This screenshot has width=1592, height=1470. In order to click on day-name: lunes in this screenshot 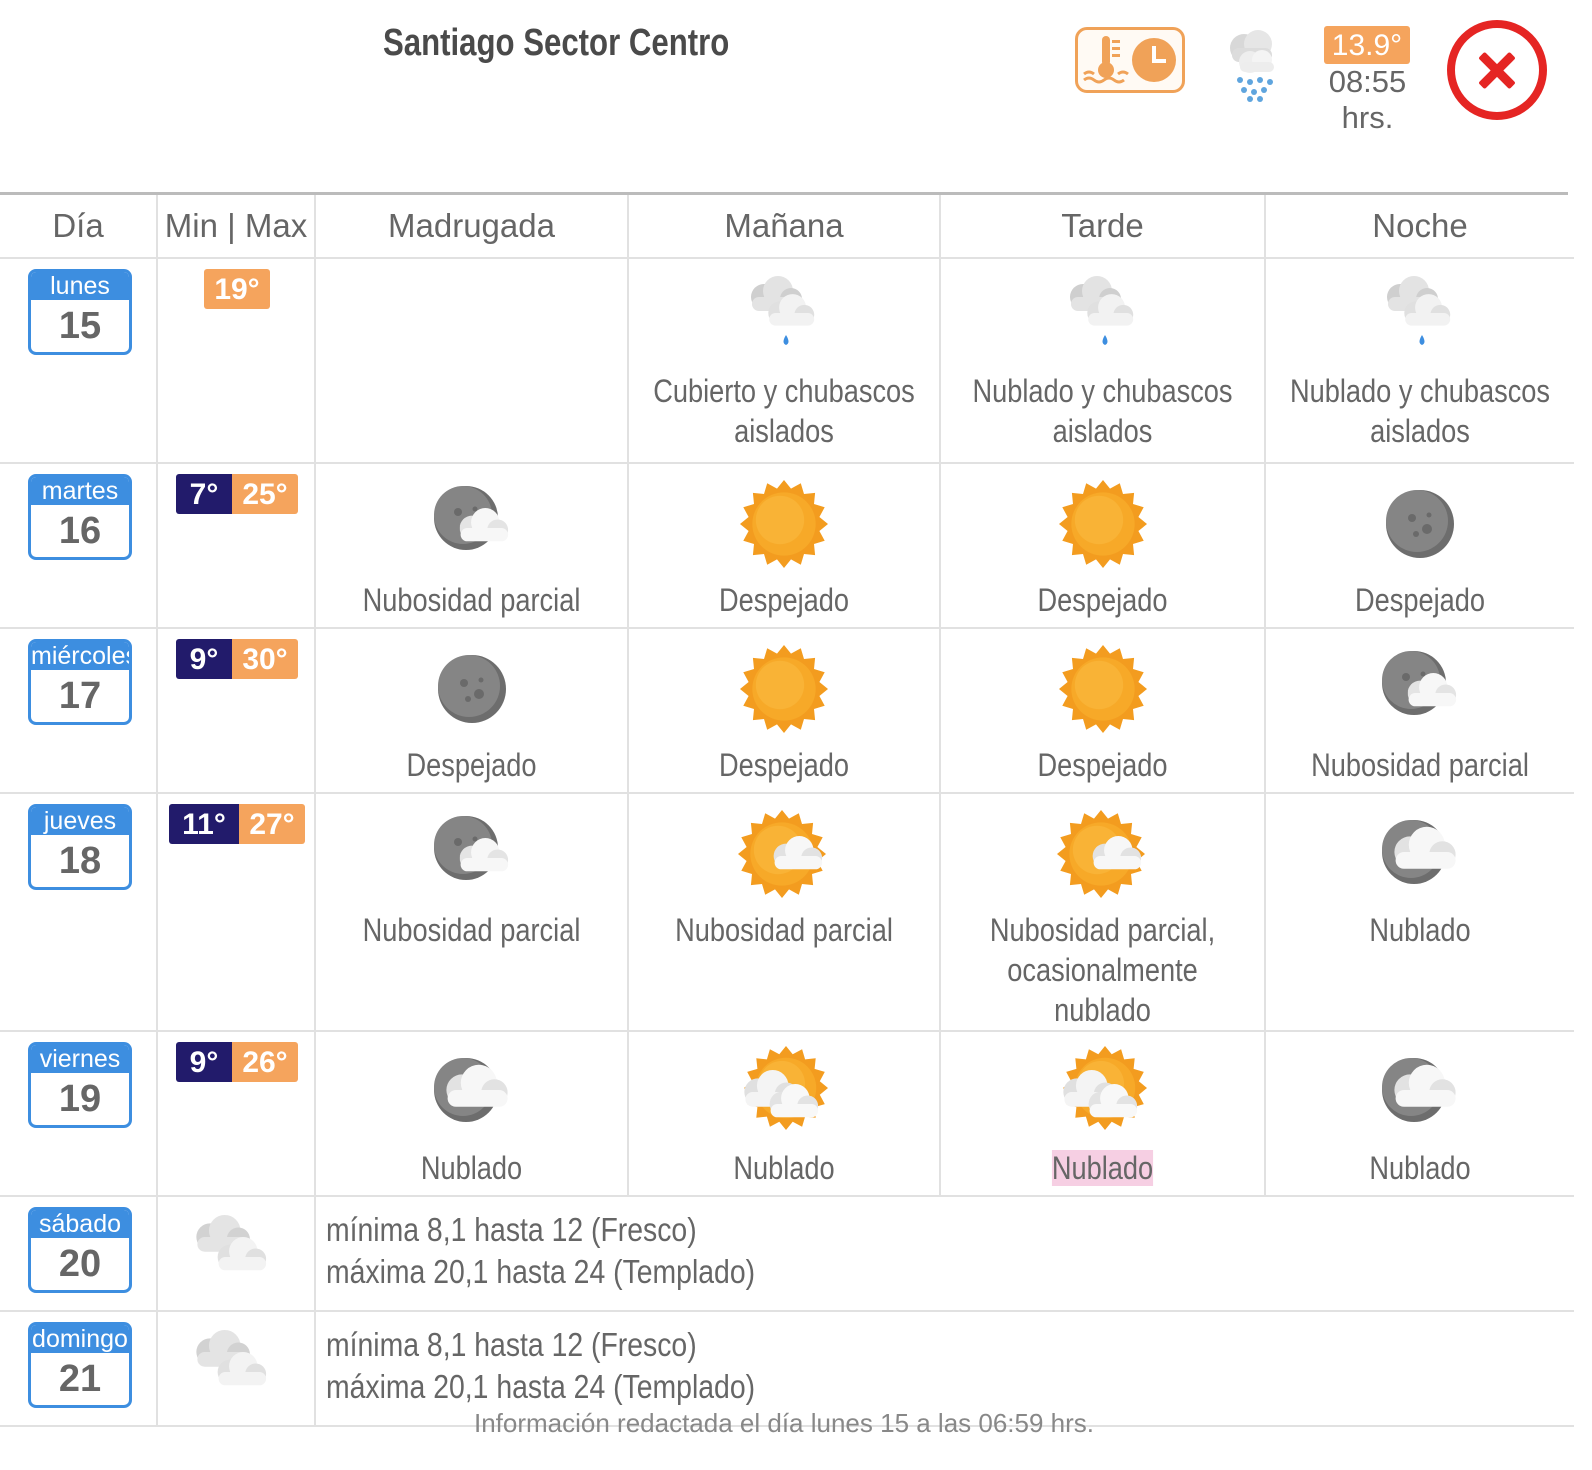, I will do `click(80, 286)`.